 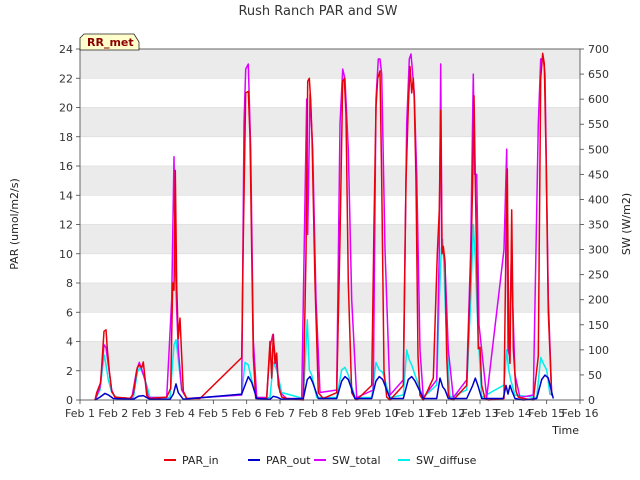 I want to click on station-badge: RR_met, so click(x=109, y=42).